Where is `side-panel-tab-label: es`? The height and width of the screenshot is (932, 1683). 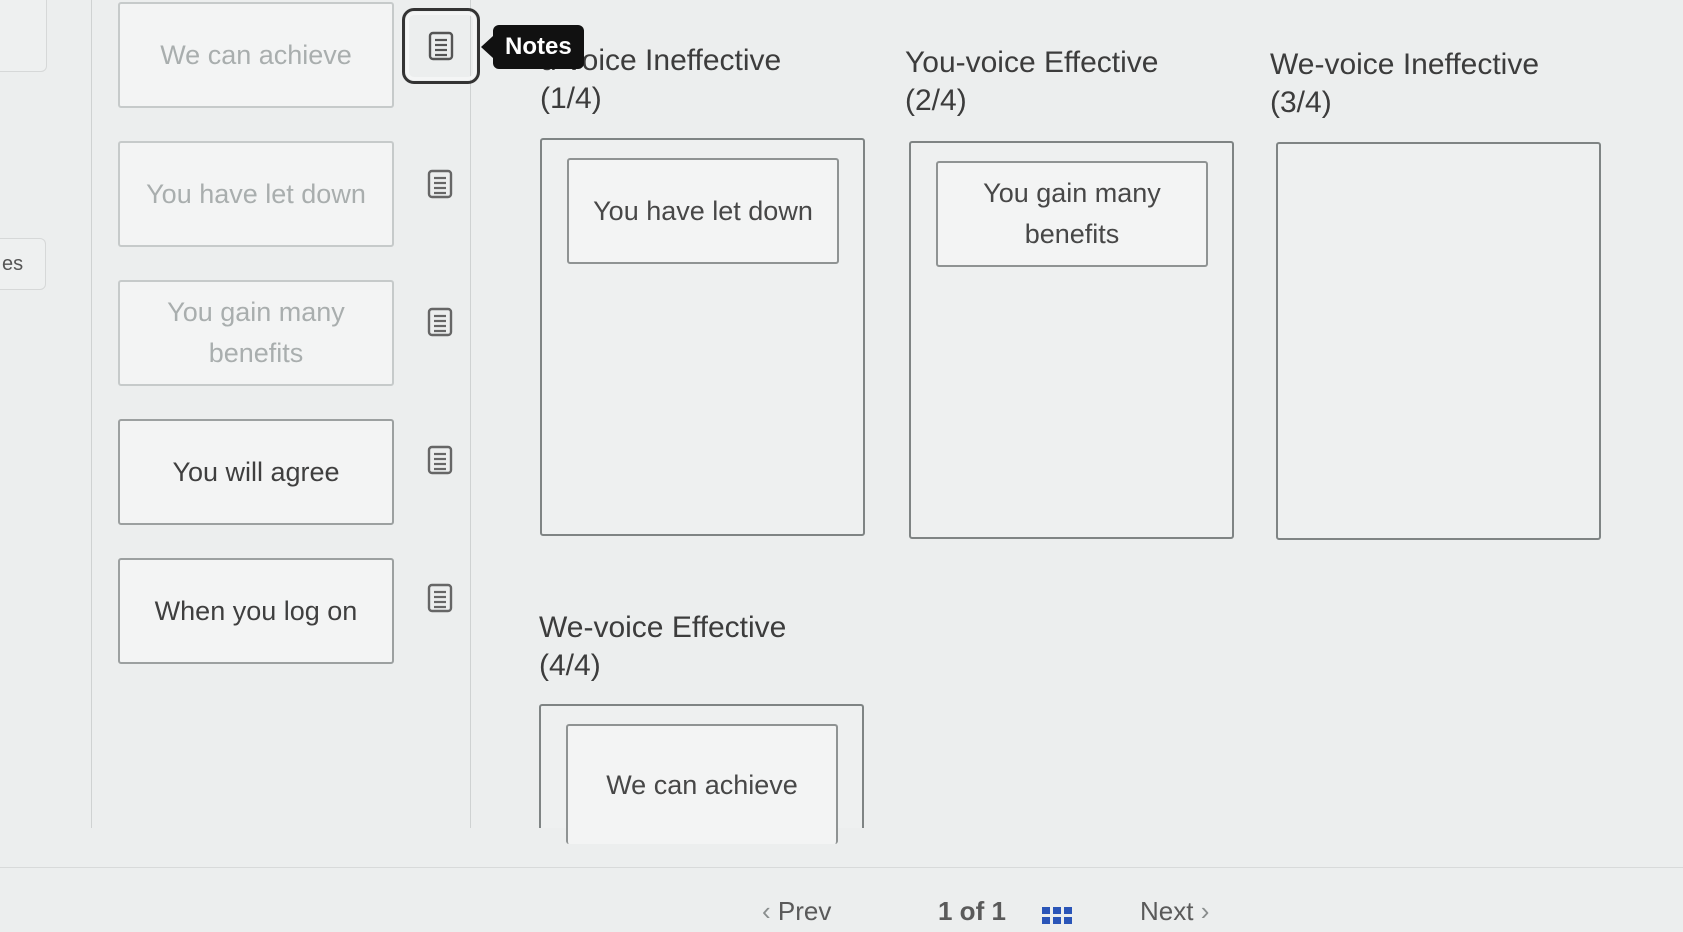
side-panel-tab-label: es is located at coordinates (23, 264).